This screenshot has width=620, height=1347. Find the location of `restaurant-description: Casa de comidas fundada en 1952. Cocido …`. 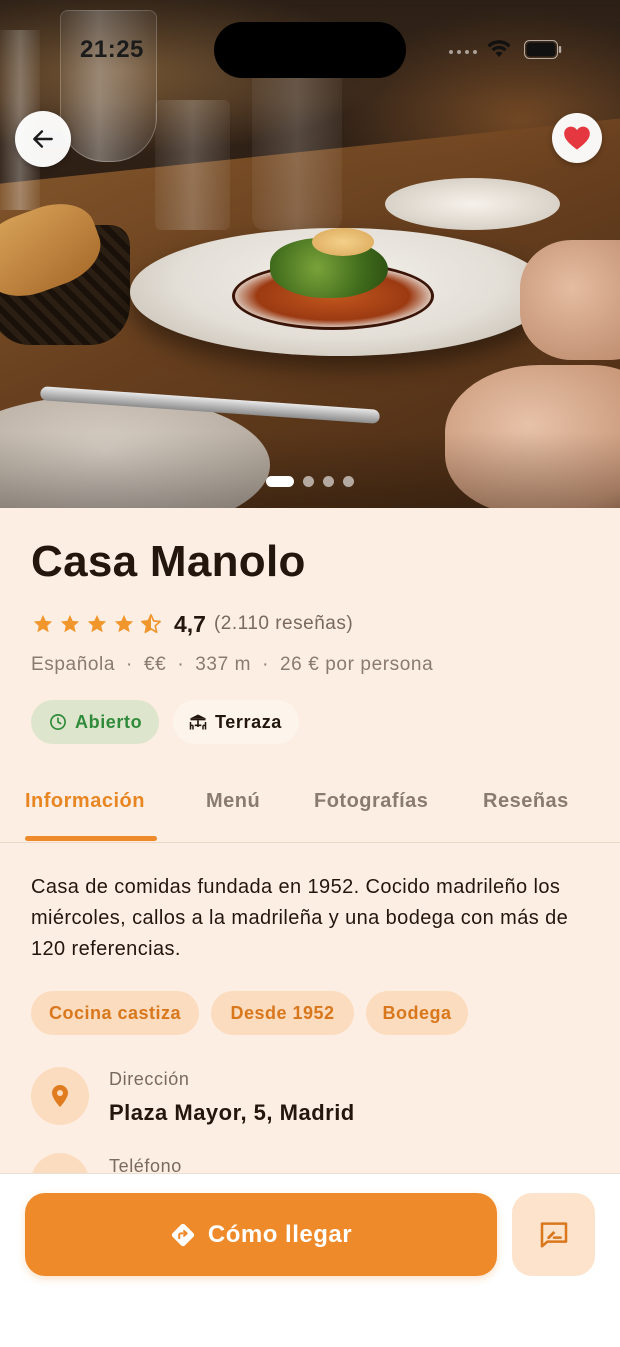

restaurant-description: Casa de comidas fundada en 1952. Cocido … is located at coordinates (300, 918).